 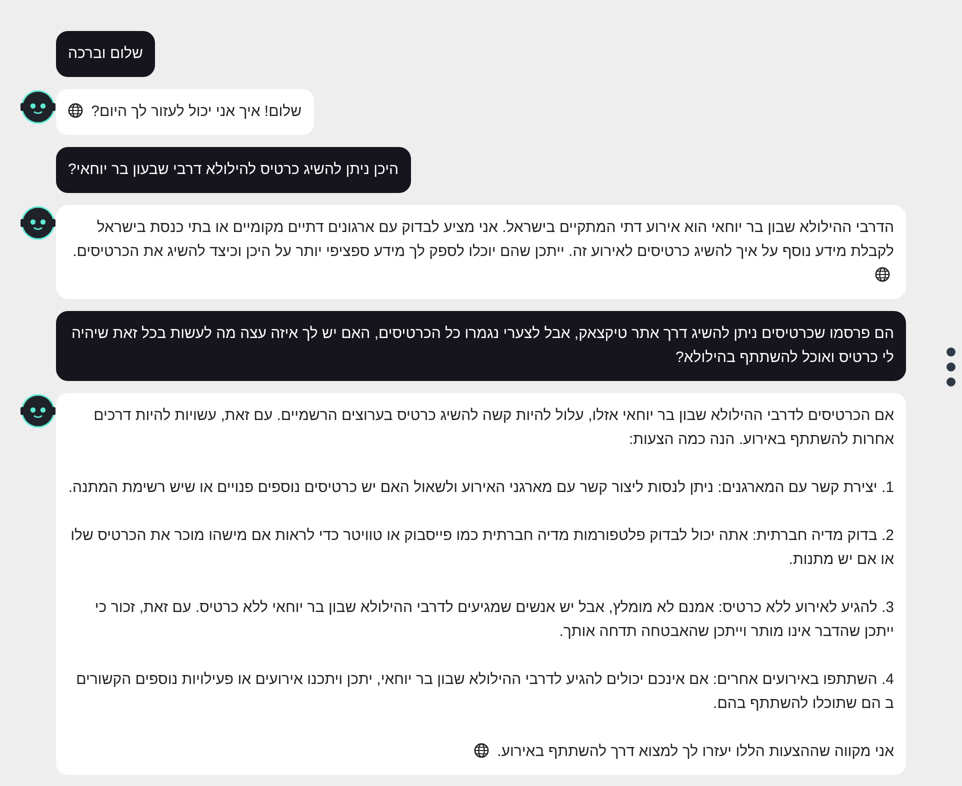 What do you see at coordinates (493, 428) in the screenshot?
I see `message-text: אם הכרטיסים לדרבי ההילולא שבון בר יוחאי אזלו, עלול להיות קשה להשיג כרטיס בערוצים הרשמיים. עם זאת, עשויות להיות דרכים אחרות להשתתף באירוע. הנה כמה הצעות:` at bounding box center [493, 428].